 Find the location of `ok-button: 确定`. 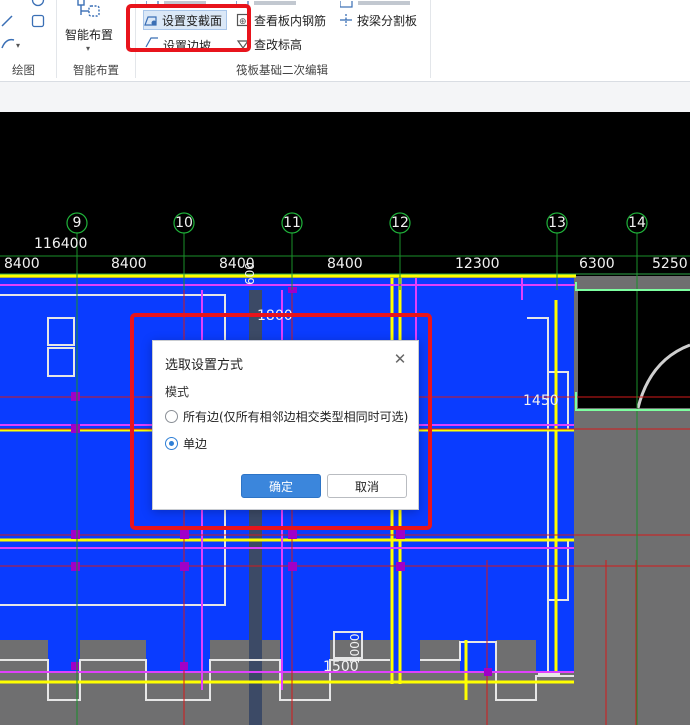

ok-button: 确定 is located at coordinates (281, 486).